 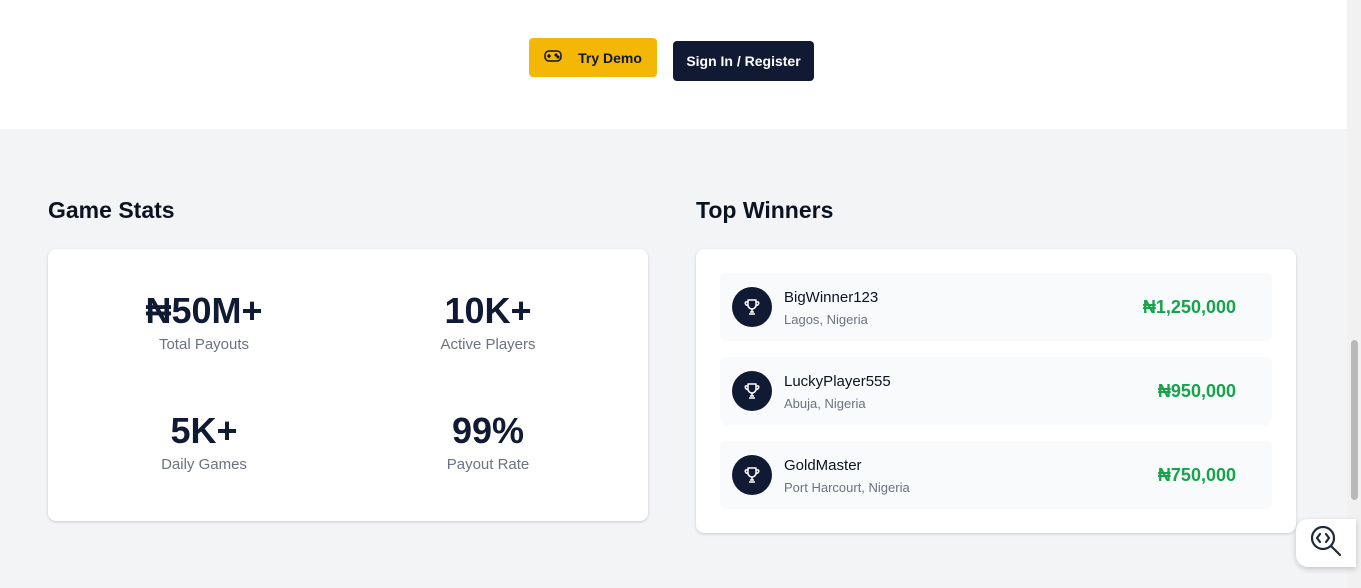 What do you see at coordinates (1354, 294) in the screenshot?
I see `page-scrollbar` at bounding box center [1354, 294].